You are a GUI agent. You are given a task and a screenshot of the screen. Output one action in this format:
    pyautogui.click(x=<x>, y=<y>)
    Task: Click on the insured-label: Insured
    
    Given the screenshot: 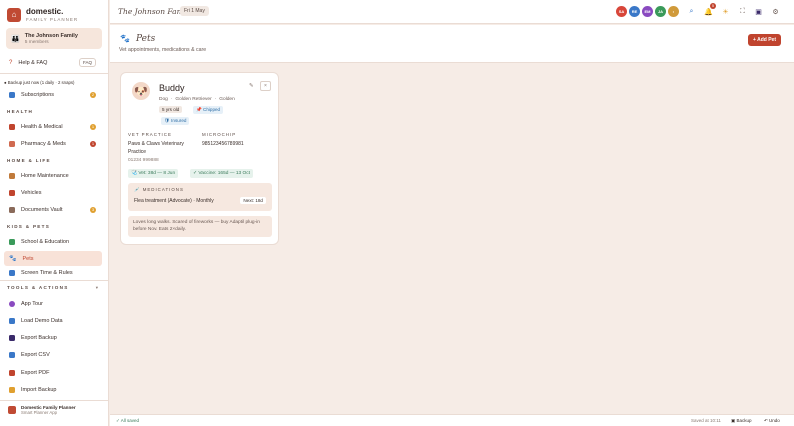 What is the action you would take?
    pyautogui.click(x=179, y=120)
    